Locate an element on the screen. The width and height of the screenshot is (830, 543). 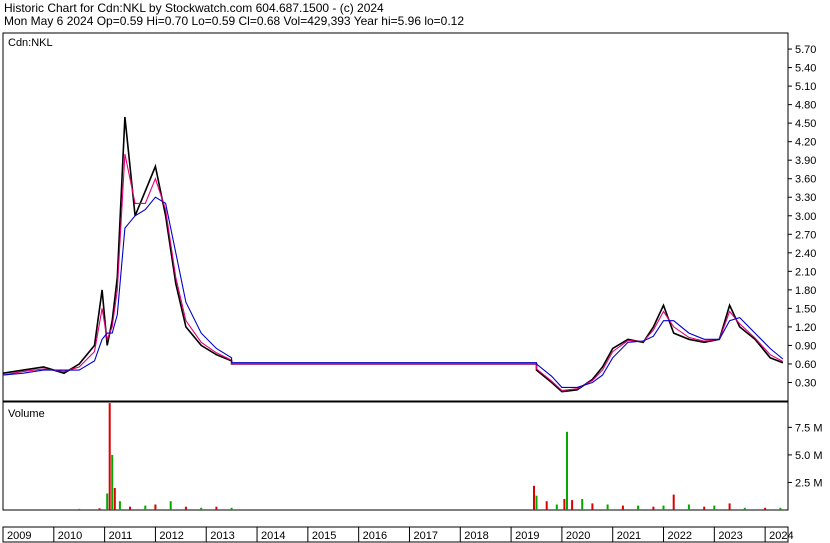
x-tick-label: 2024 is located at coordinates (781, 536).